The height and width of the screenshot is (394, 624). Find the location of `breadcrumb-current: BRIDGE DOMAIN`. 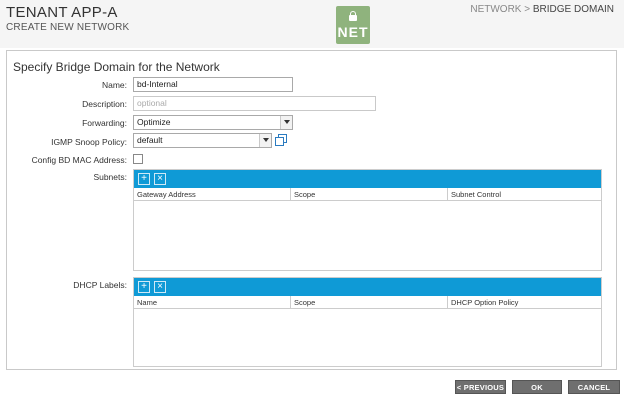

breadcrumb-current: BRIDGE DOMAIN is located at coordinates (573, 9).